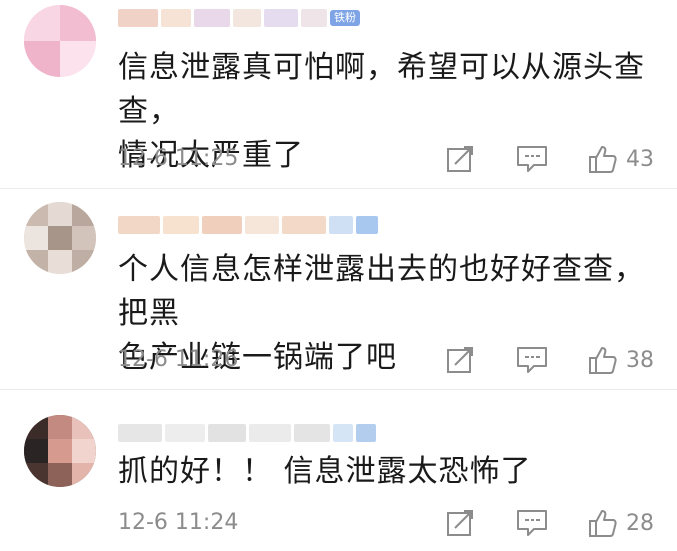 This screenshot has height=551, width=677. I want to click on divider, so click(338, 188).